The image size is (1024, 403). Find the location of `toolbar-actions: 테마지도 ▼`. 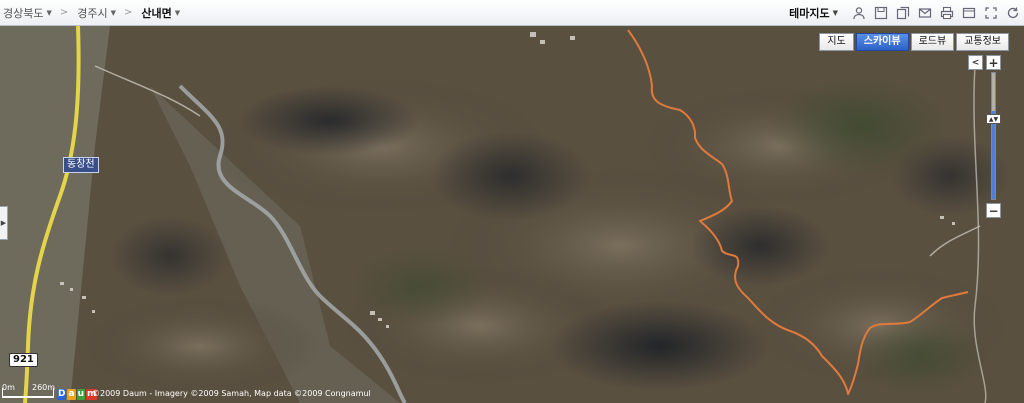

toolbar-actions: 테마지도 ▼ is located at coordinates (906, 13).